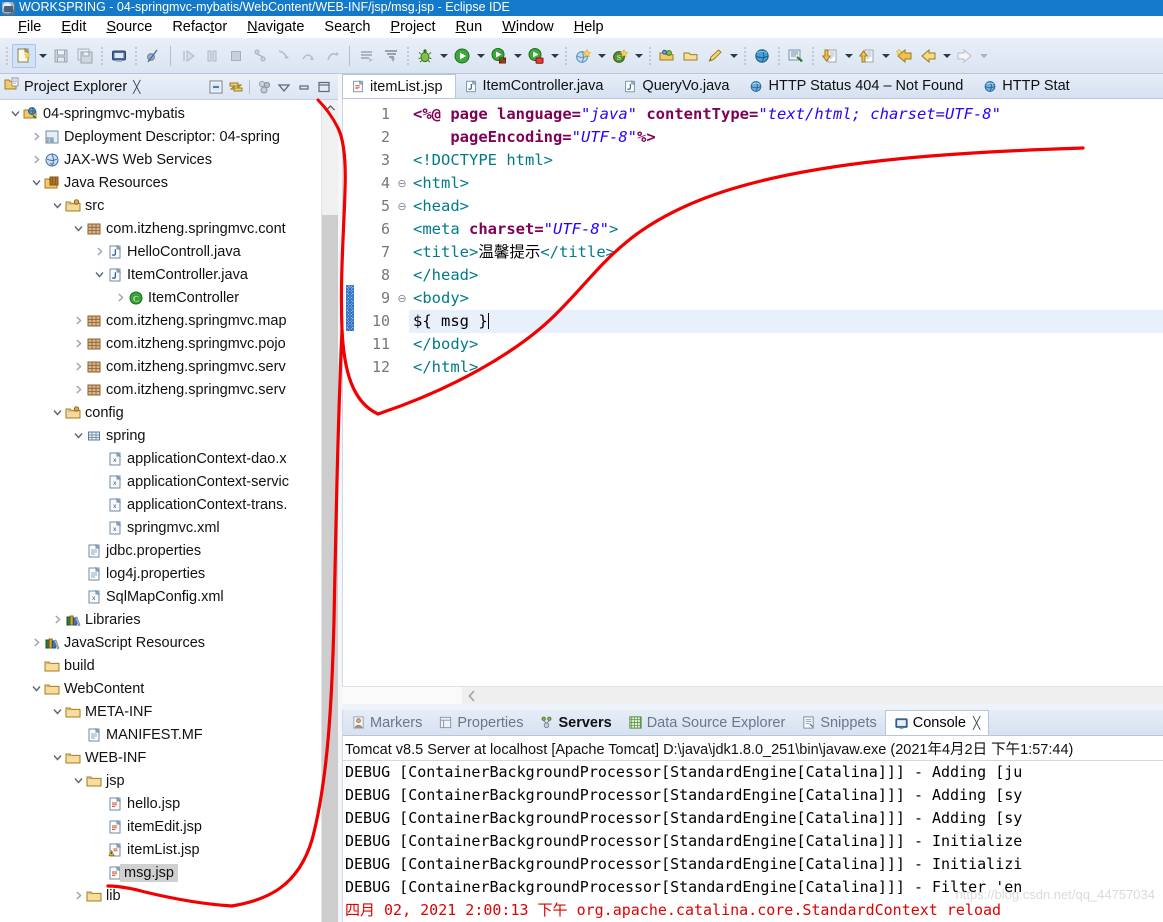  Describe the element at coordinates (169, 458) in the screenshot. I see `tree-item-applicationcontext-dao-x: x applicationContext-dao.x` at that location.